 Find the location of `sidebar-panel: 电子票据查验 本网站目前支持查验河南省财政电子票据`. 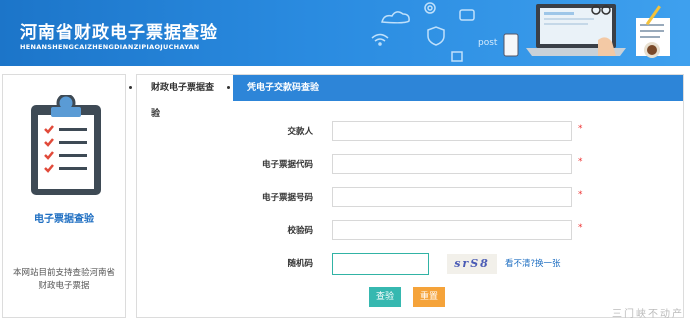

sidebar-panel: 电子票据查验 本网站目前支持查验河南省财政电子票据 is located at coordinates (64, 196).